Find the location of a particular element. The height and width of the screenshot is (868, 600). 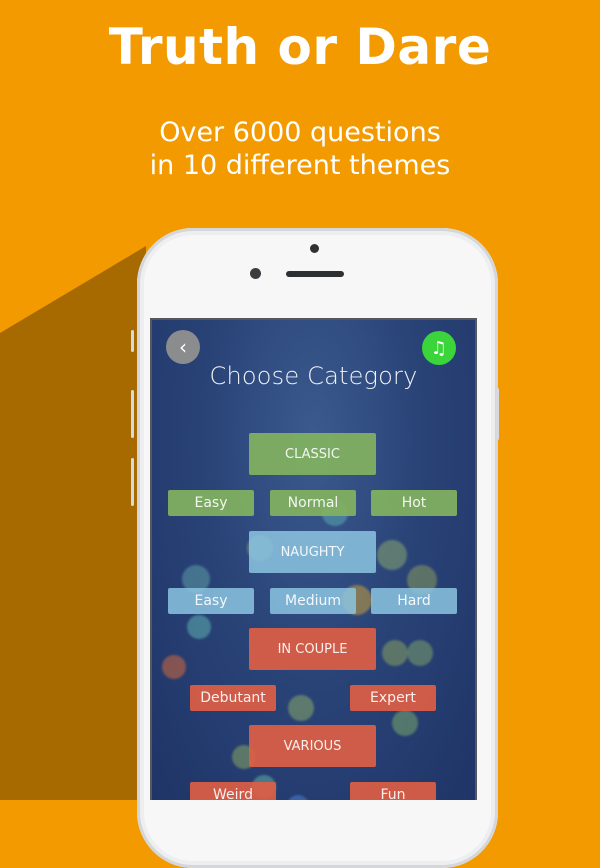

various-fun-button: Fun is located at coordinates (393, 791).